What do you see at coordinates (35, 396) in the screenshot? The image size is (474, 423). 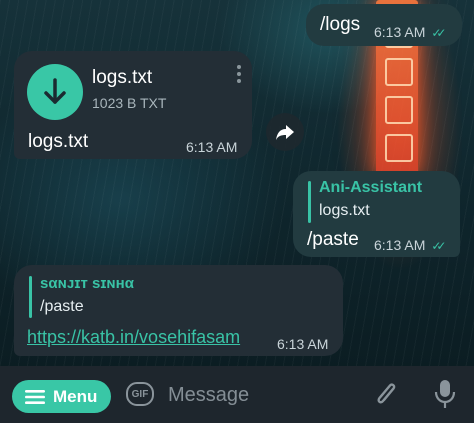 I see `menu-icon` at bounding box center [35, 396].